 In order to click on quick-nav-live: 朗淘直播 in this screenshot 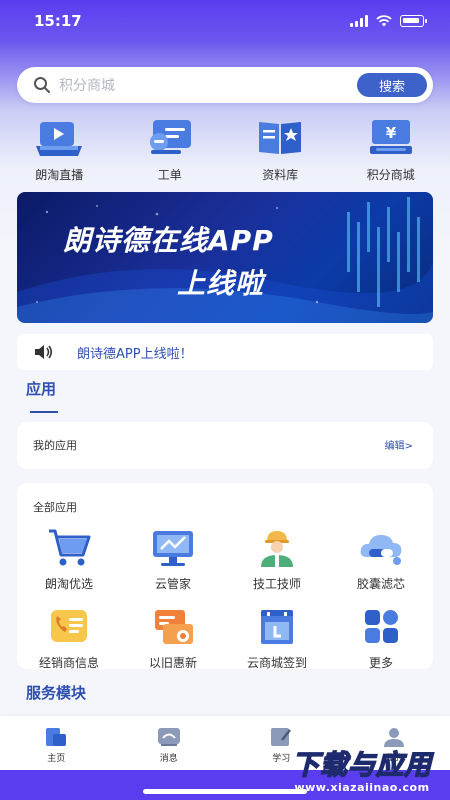, I will do `click(59, 149)`.